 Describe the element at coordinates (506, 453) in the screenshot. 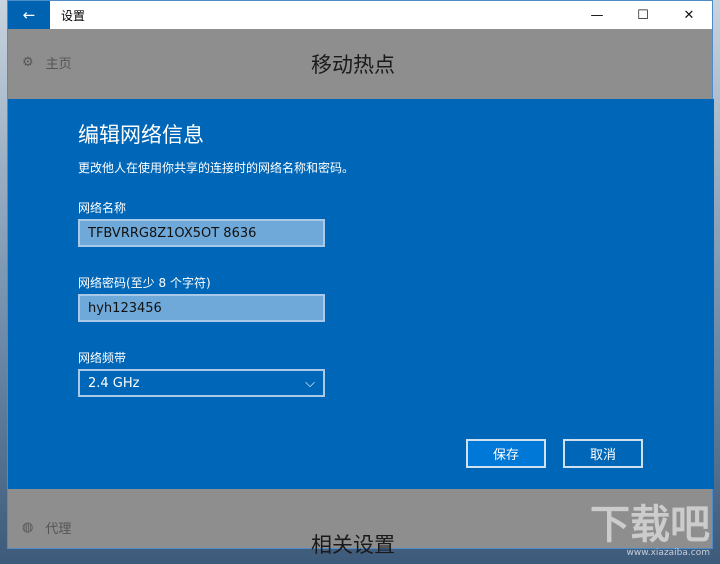

I see `save-button: 保存` at that location.